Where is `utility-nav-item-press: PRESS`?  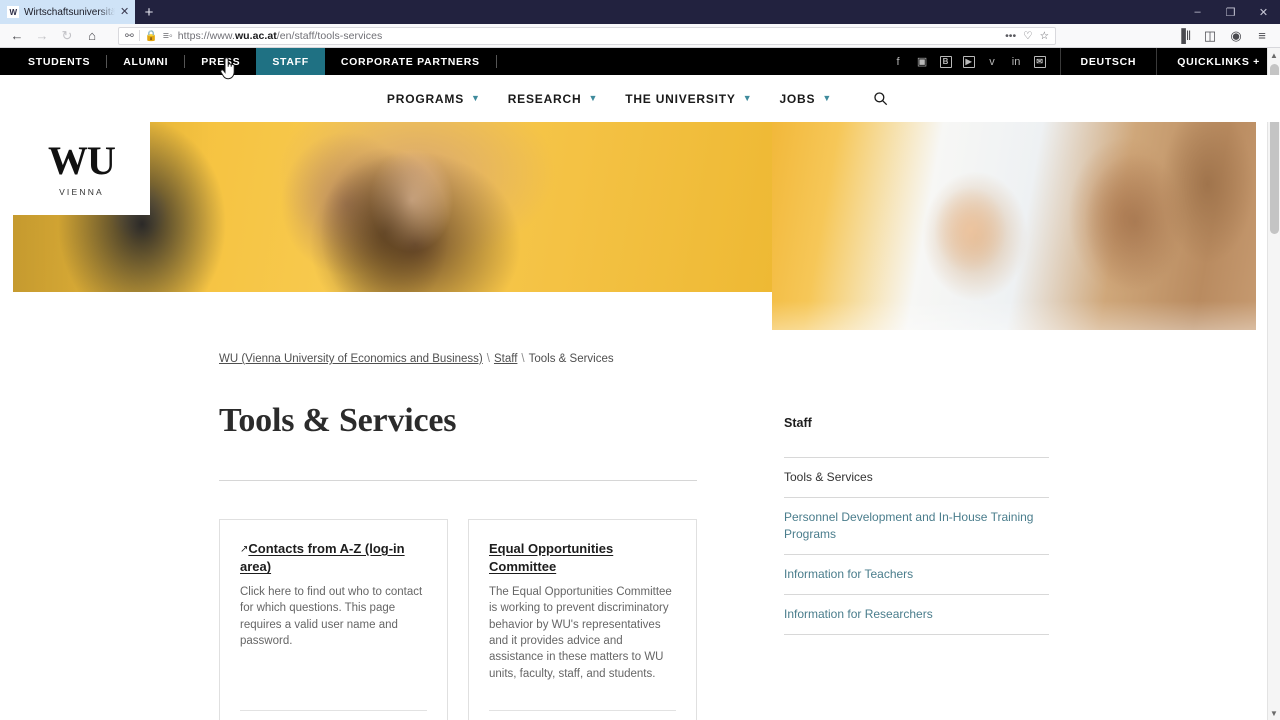 utility-nav-item-press: PRESS is located at coordinates (220, 61).